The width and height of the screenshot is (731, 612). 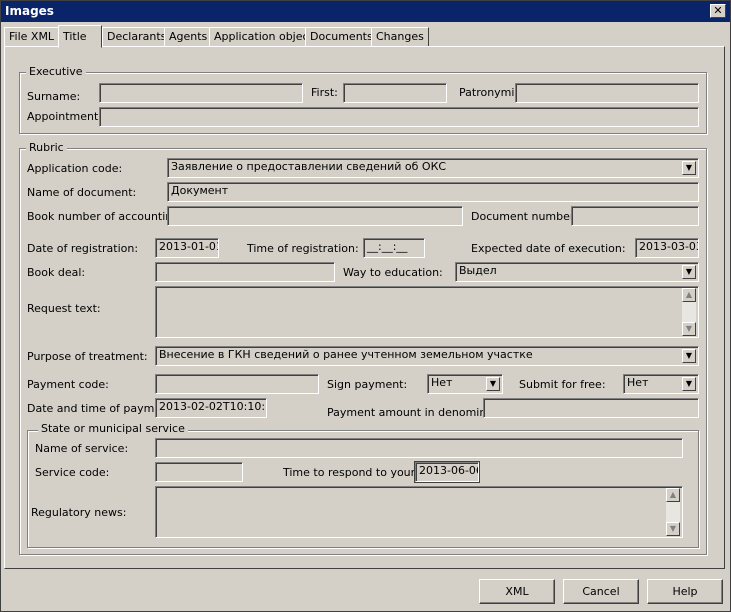 What do you see at coordinates (718, 11) in the screenshot?
I see `close-button: ✕` at bounding box center [718, 11].